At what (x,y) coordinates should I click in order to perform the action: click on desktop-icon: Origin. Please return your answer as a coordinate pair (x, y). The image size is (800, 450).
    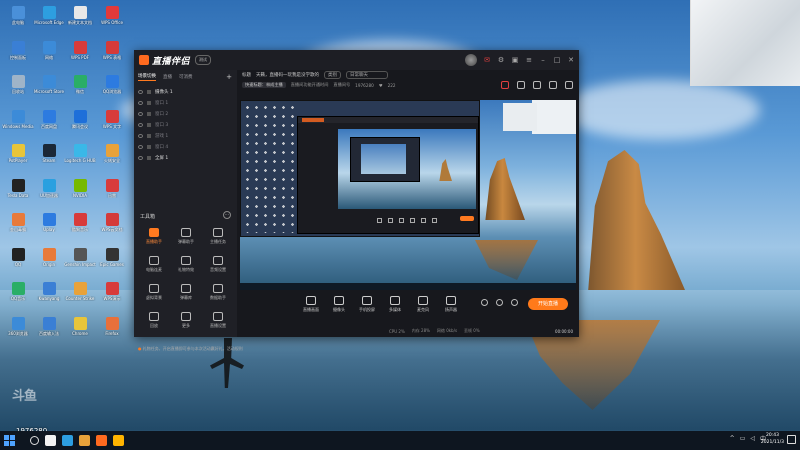
    Looking at the image, I should click on (49, 262).